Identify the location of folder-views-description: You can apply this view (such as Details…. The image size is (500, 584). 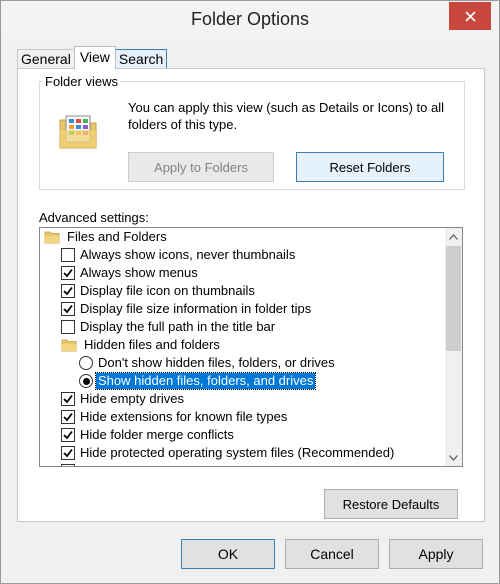
(286, 116).